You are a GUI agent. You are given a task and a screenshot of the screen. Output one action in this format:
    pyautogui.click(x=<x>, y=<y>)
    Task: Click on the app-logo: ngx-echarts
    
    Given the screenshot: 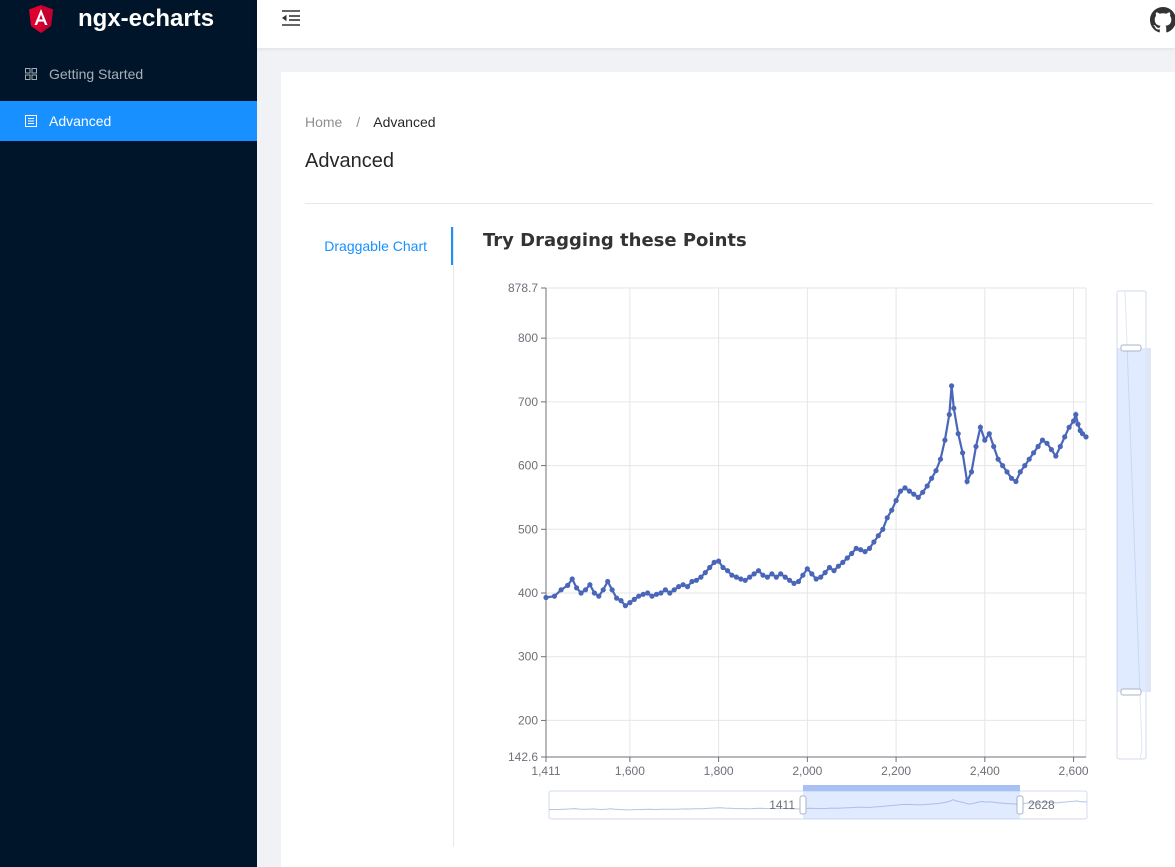 What is the action you would take?
    pyautogui.click(x=128, y=20)
    